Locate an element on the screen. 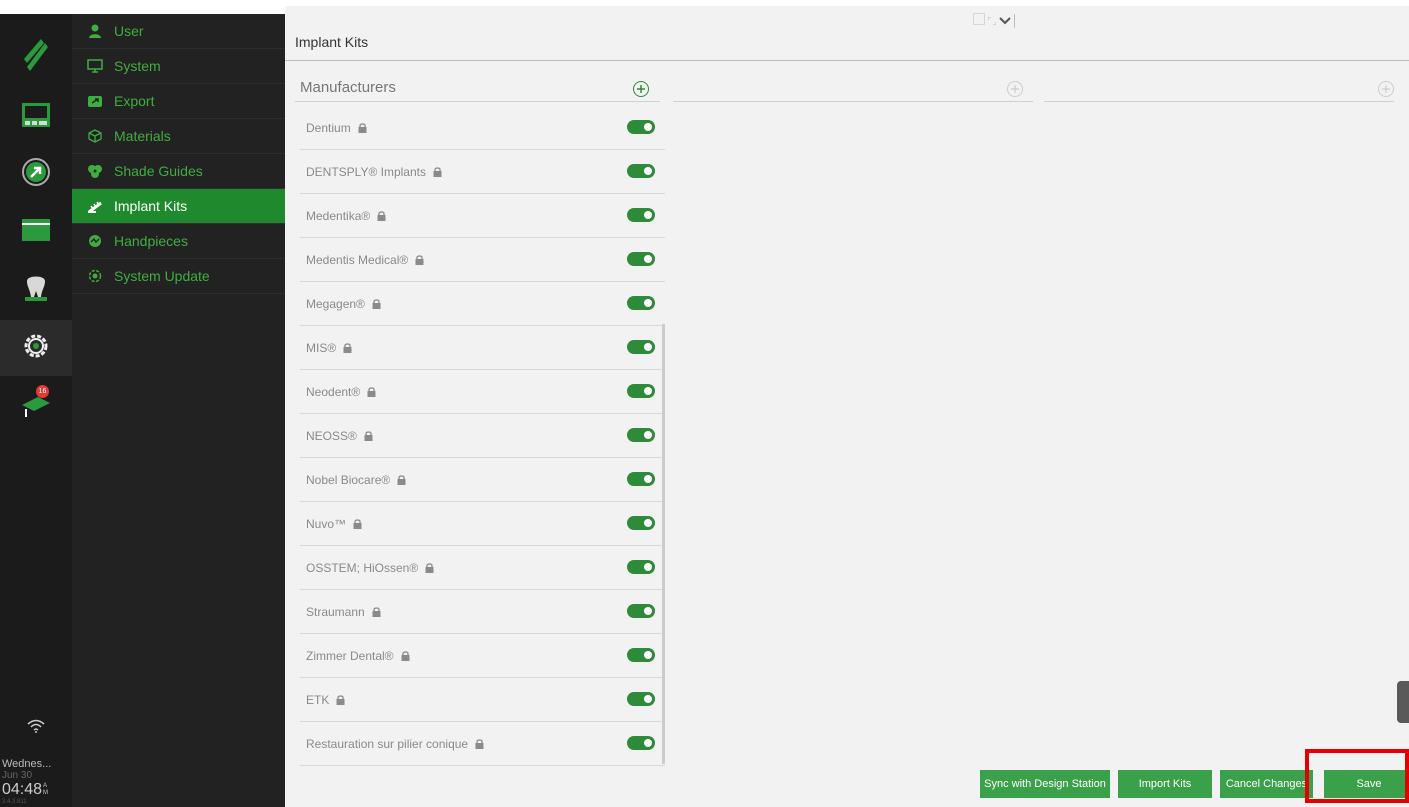  expand-icon is located at coordinates (992, 21).